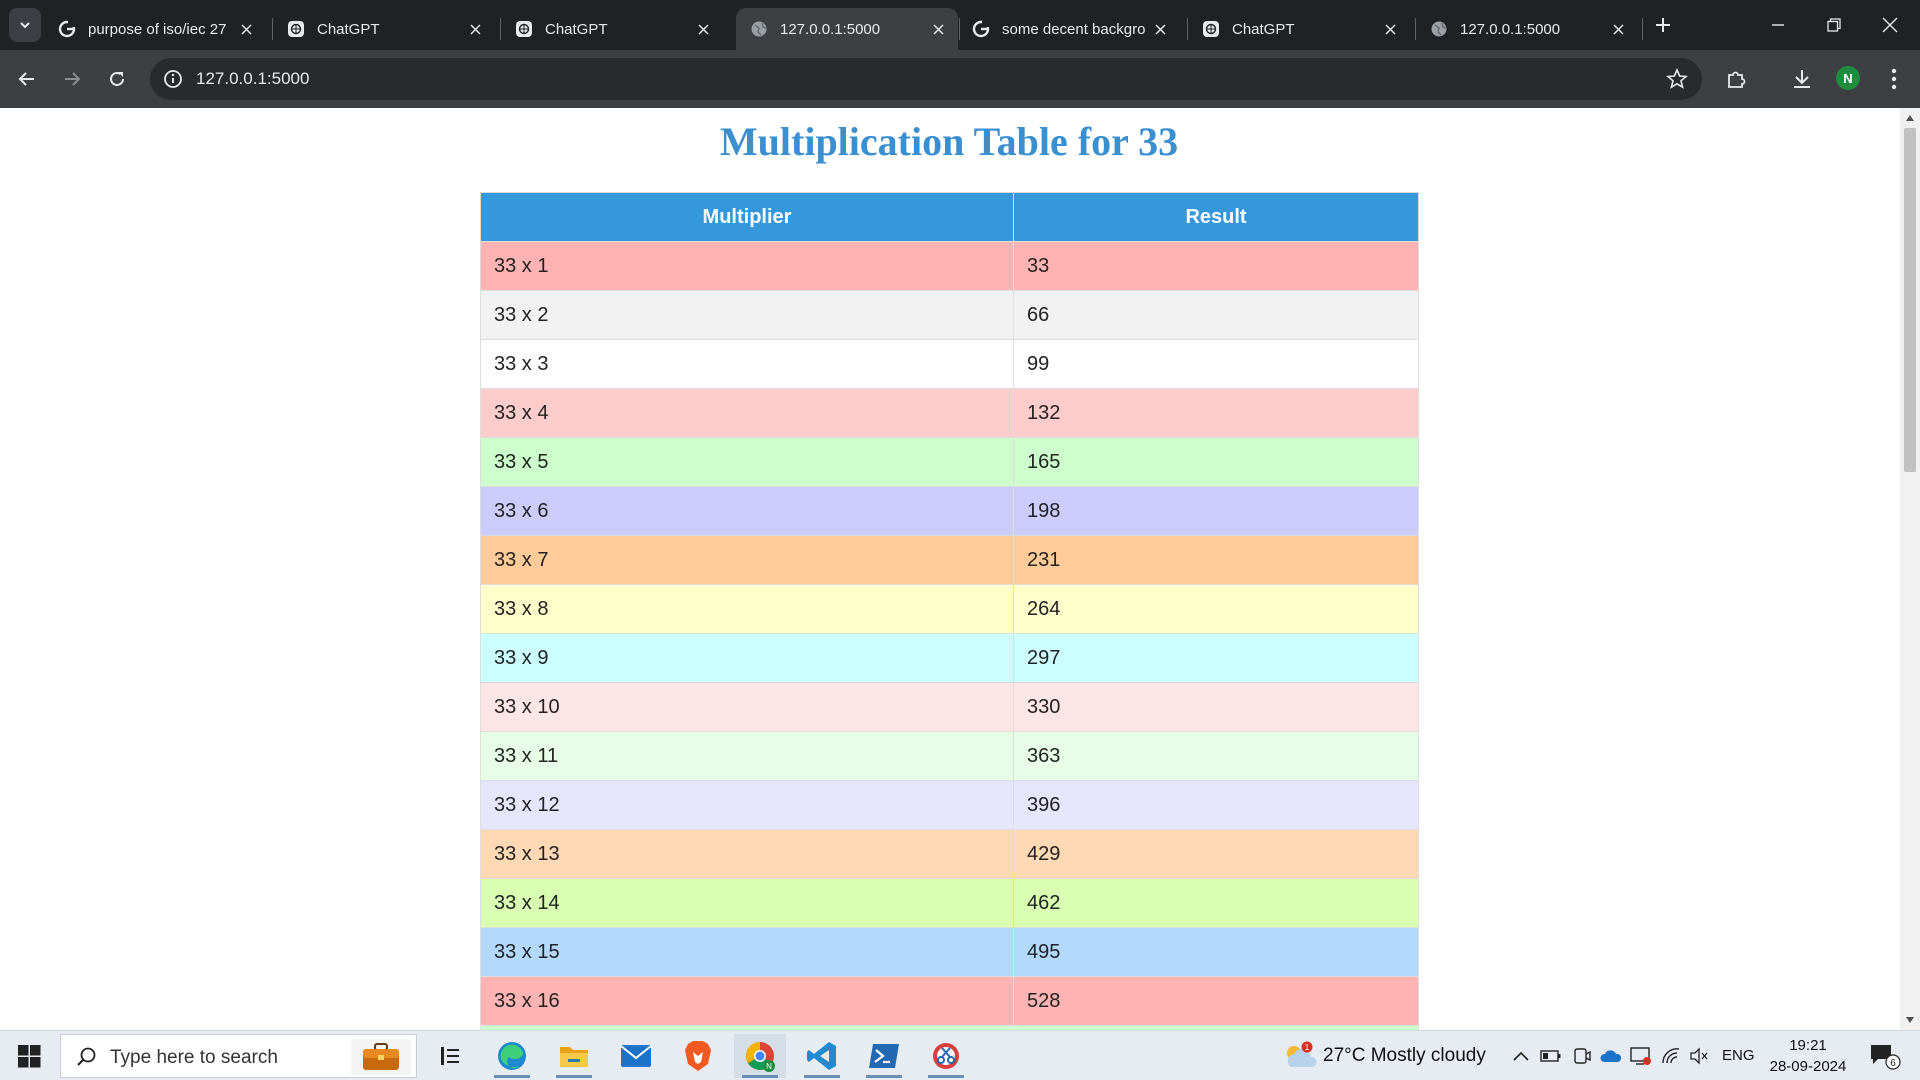 This screenshot has height=1080, width=1920. Describe the element at coordinates (949, 217) in the screenshot. I see `table-header-row: Multiplier Result` at that location.